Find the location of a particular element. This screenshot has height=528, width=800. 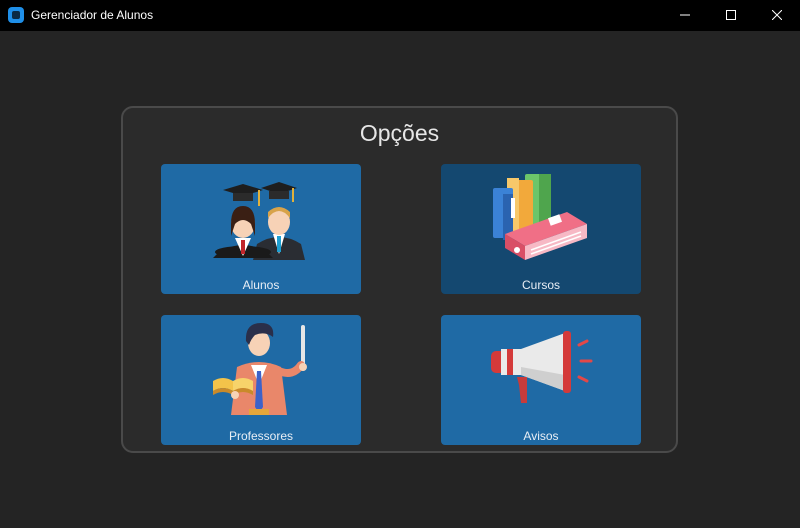

teacher-icon is located at coordinates (260, 369).